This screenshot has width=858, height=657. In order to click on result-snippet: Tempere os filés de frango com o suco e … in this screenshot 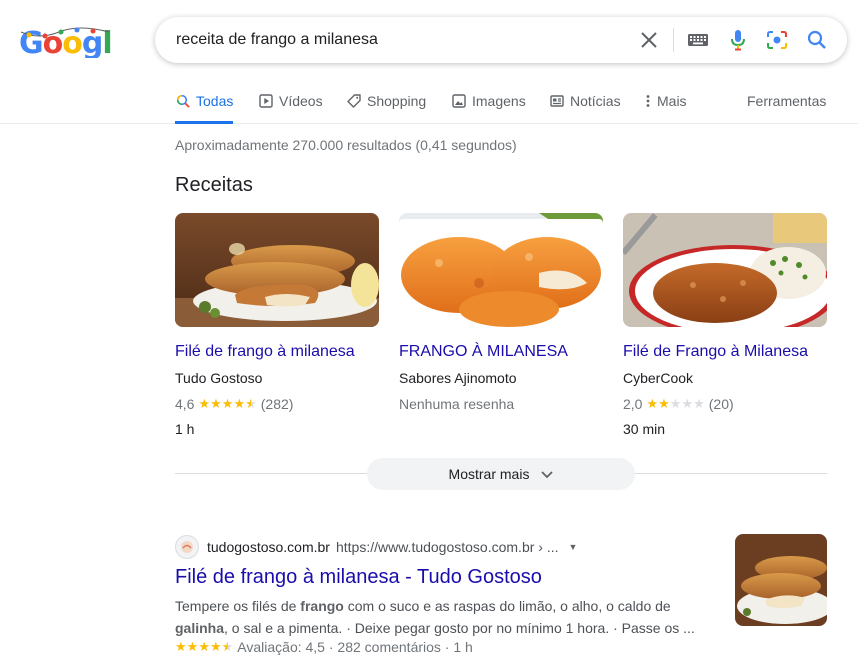, I will do `click(435, 617)`.